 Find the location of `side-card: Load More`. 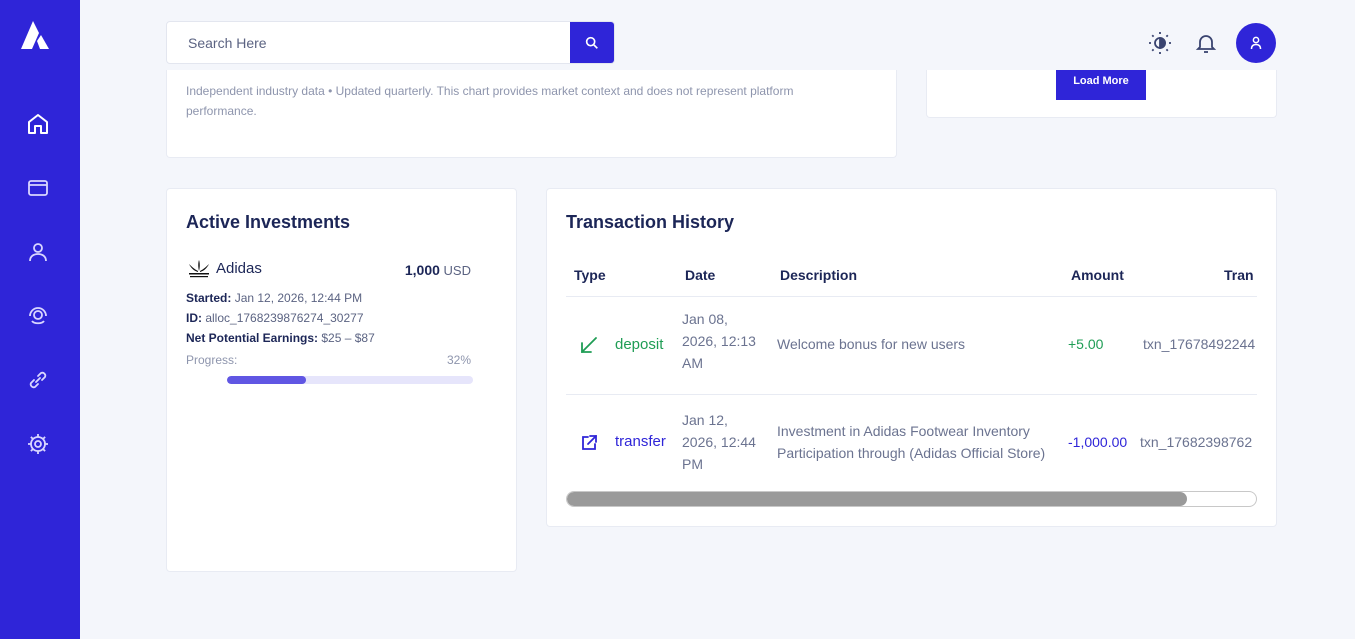

side-card: Load More is located at coordinates (1101, 94).